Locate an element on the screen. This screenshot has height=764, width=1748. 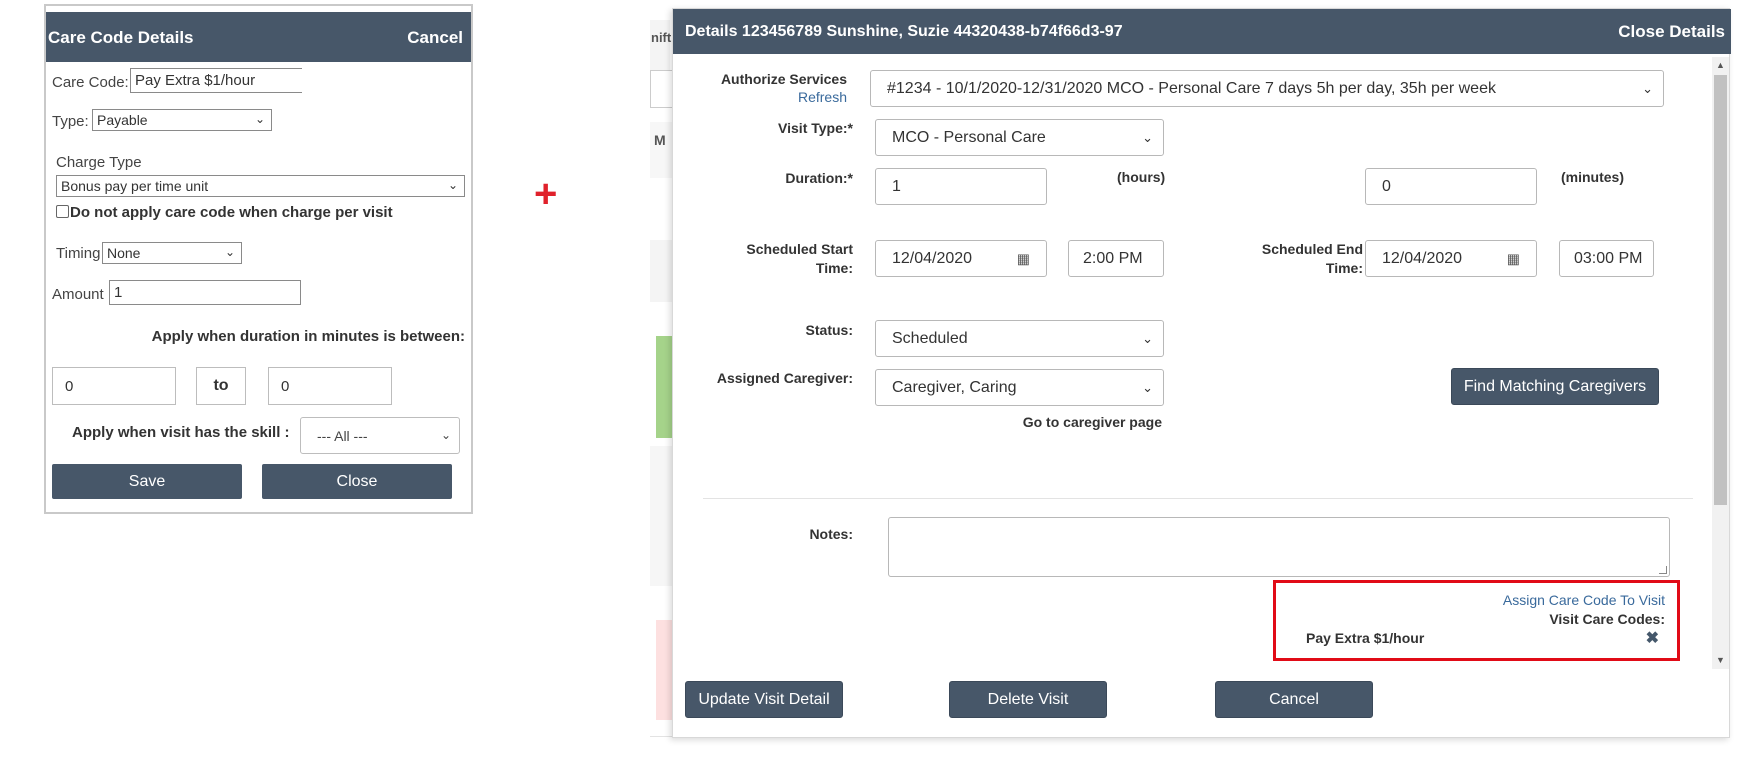
bg-header-fragment: M is located at coordinates (661, 150).